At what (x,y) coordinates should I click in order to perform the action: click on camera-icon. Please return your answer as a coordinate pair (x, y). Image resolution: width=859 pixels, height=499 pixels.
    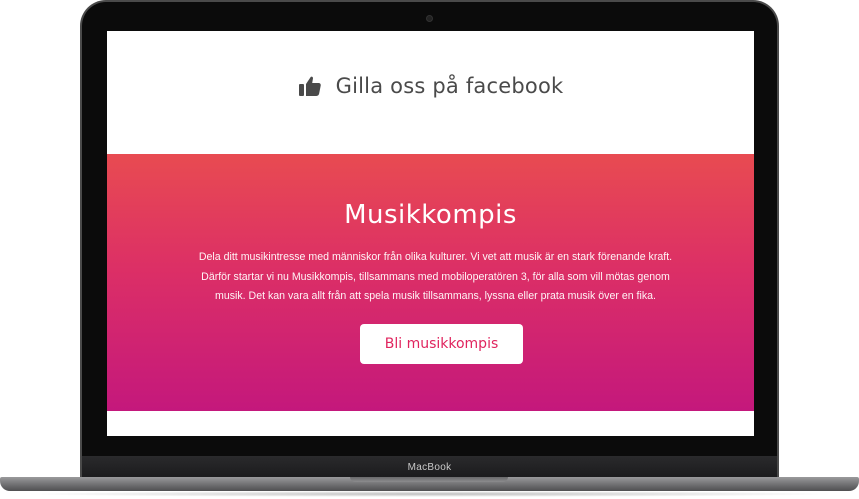
    Looking at the image, I should click on (429, 18).